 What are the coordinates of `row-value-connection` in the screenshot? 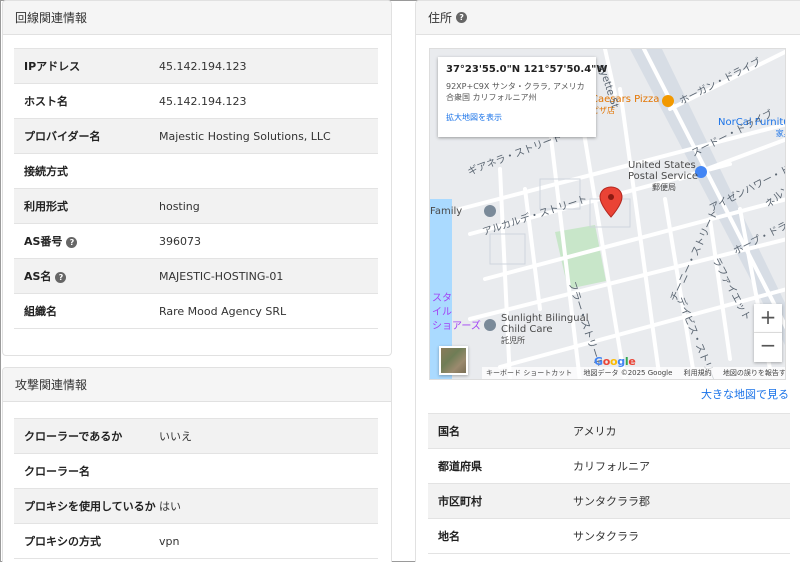 It's located at (268, 171).